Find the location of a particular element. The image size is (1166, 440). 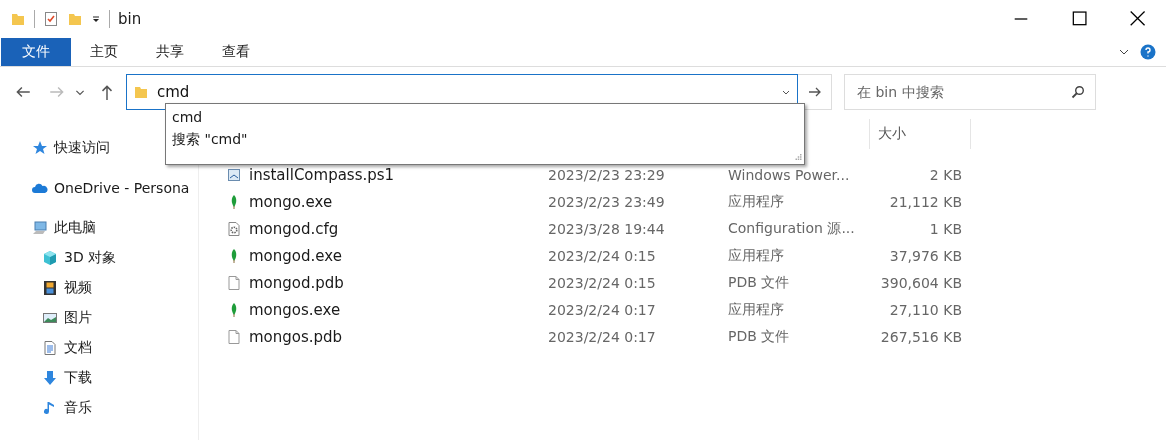

sidebar-item: 此电脑 is located at coordinates (99, 228).